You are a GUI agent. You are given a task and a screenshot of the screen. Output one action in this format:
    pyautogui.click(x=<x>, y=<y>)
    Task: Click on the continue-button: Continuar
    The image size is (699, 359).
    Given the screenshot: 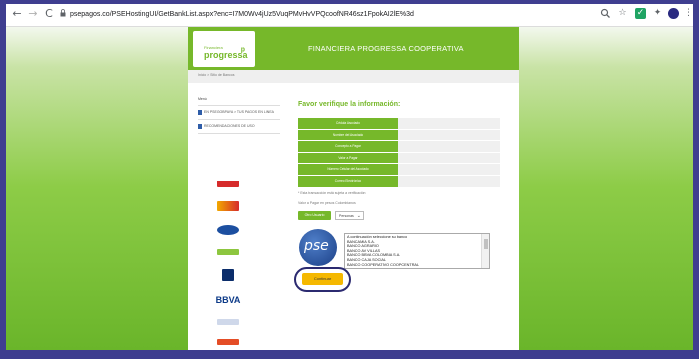 What is the action you would take?
    pyautogui.click(x=322, y=279)
    